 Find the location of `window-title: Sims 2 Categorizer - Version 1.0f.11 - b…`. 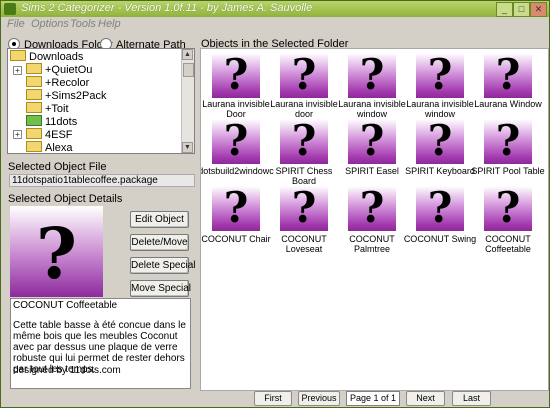

window-title: Sims 2 Categorizer - Version 1.0f.11 - b… is located at coordinates (167, 8).